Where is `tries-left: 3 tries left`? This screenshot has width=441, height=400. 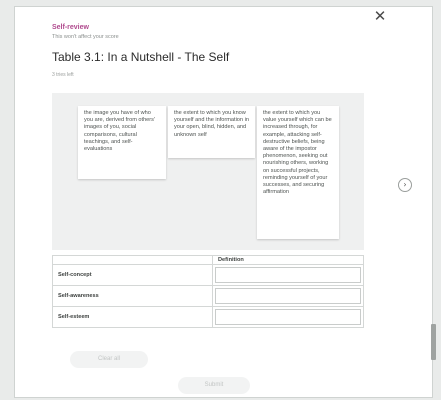 tries-left: 3 tries left is located at coordinates (63, 75).